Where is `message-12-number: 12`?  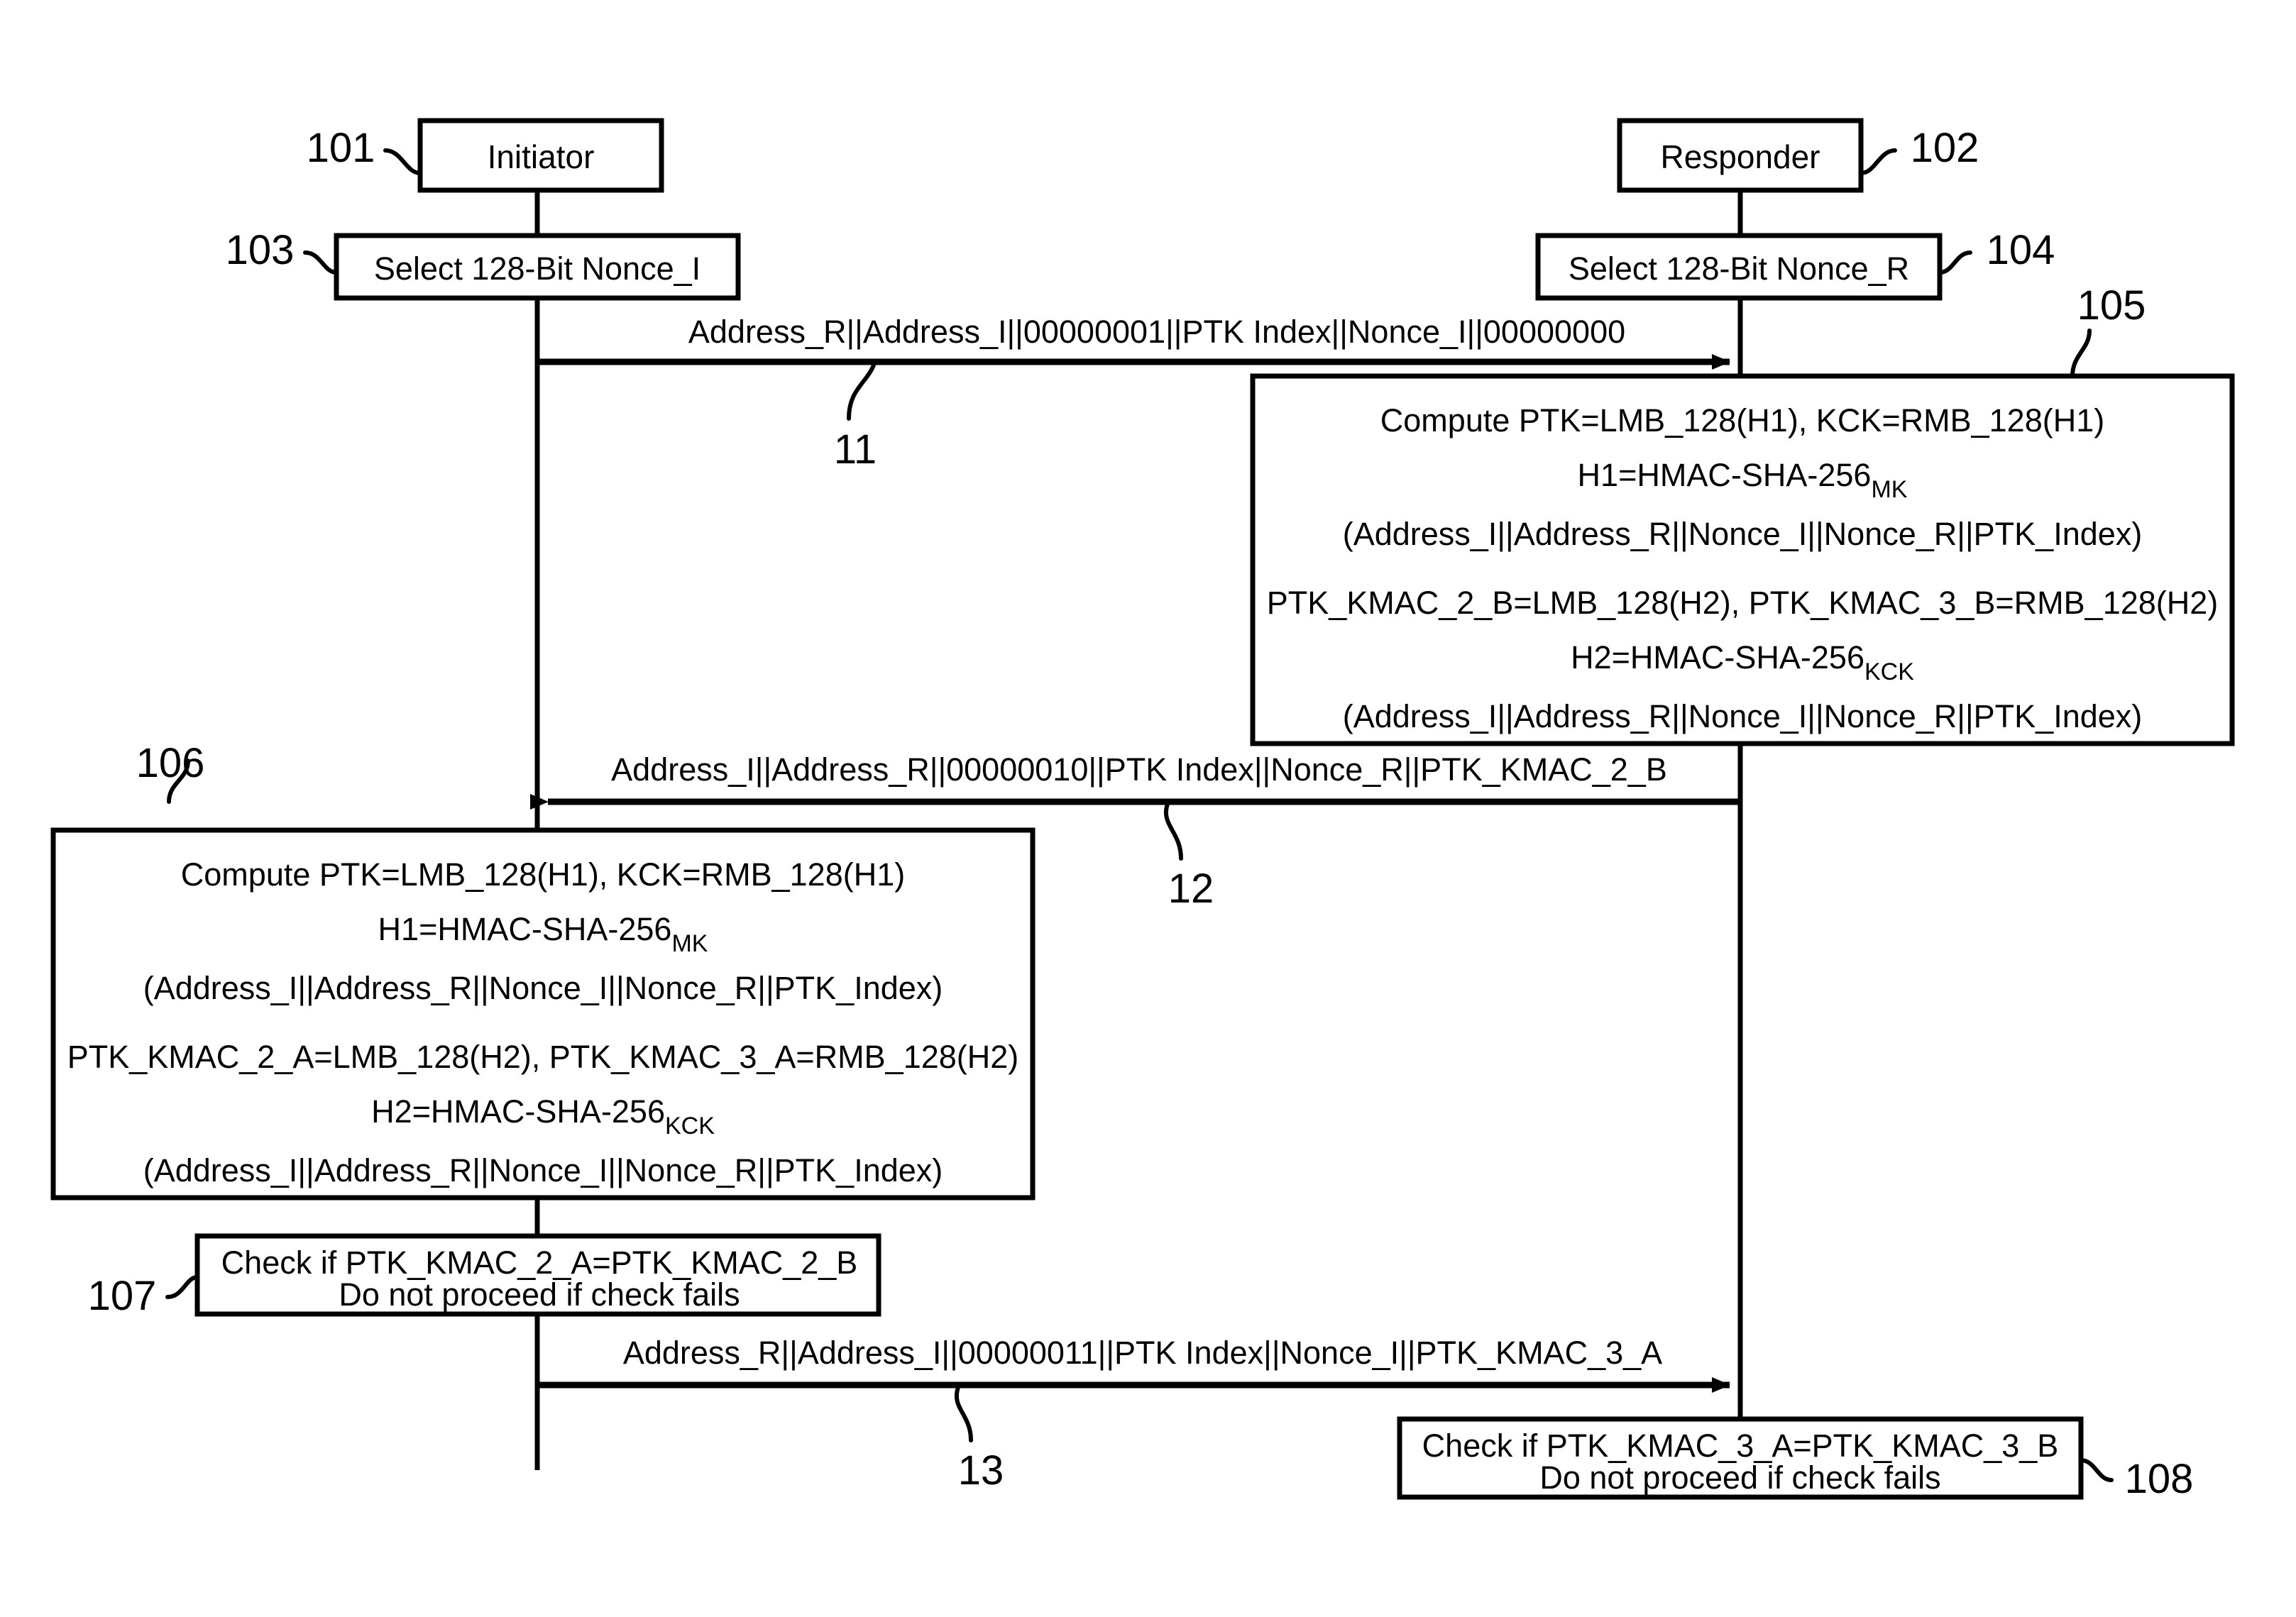
message-12-number: 12 is located at coordinates (1191, 889).